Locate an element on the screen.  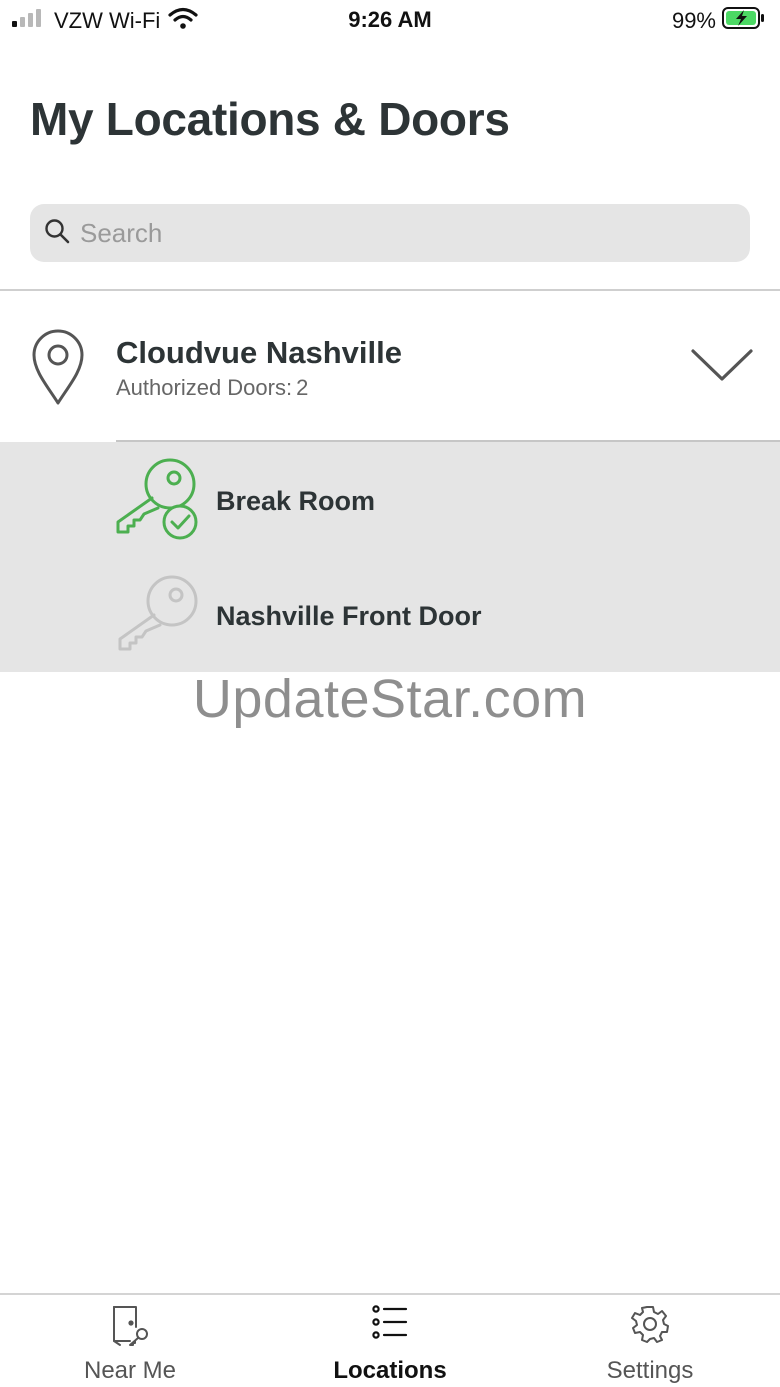
search-input is located at coordinates (400, 233).